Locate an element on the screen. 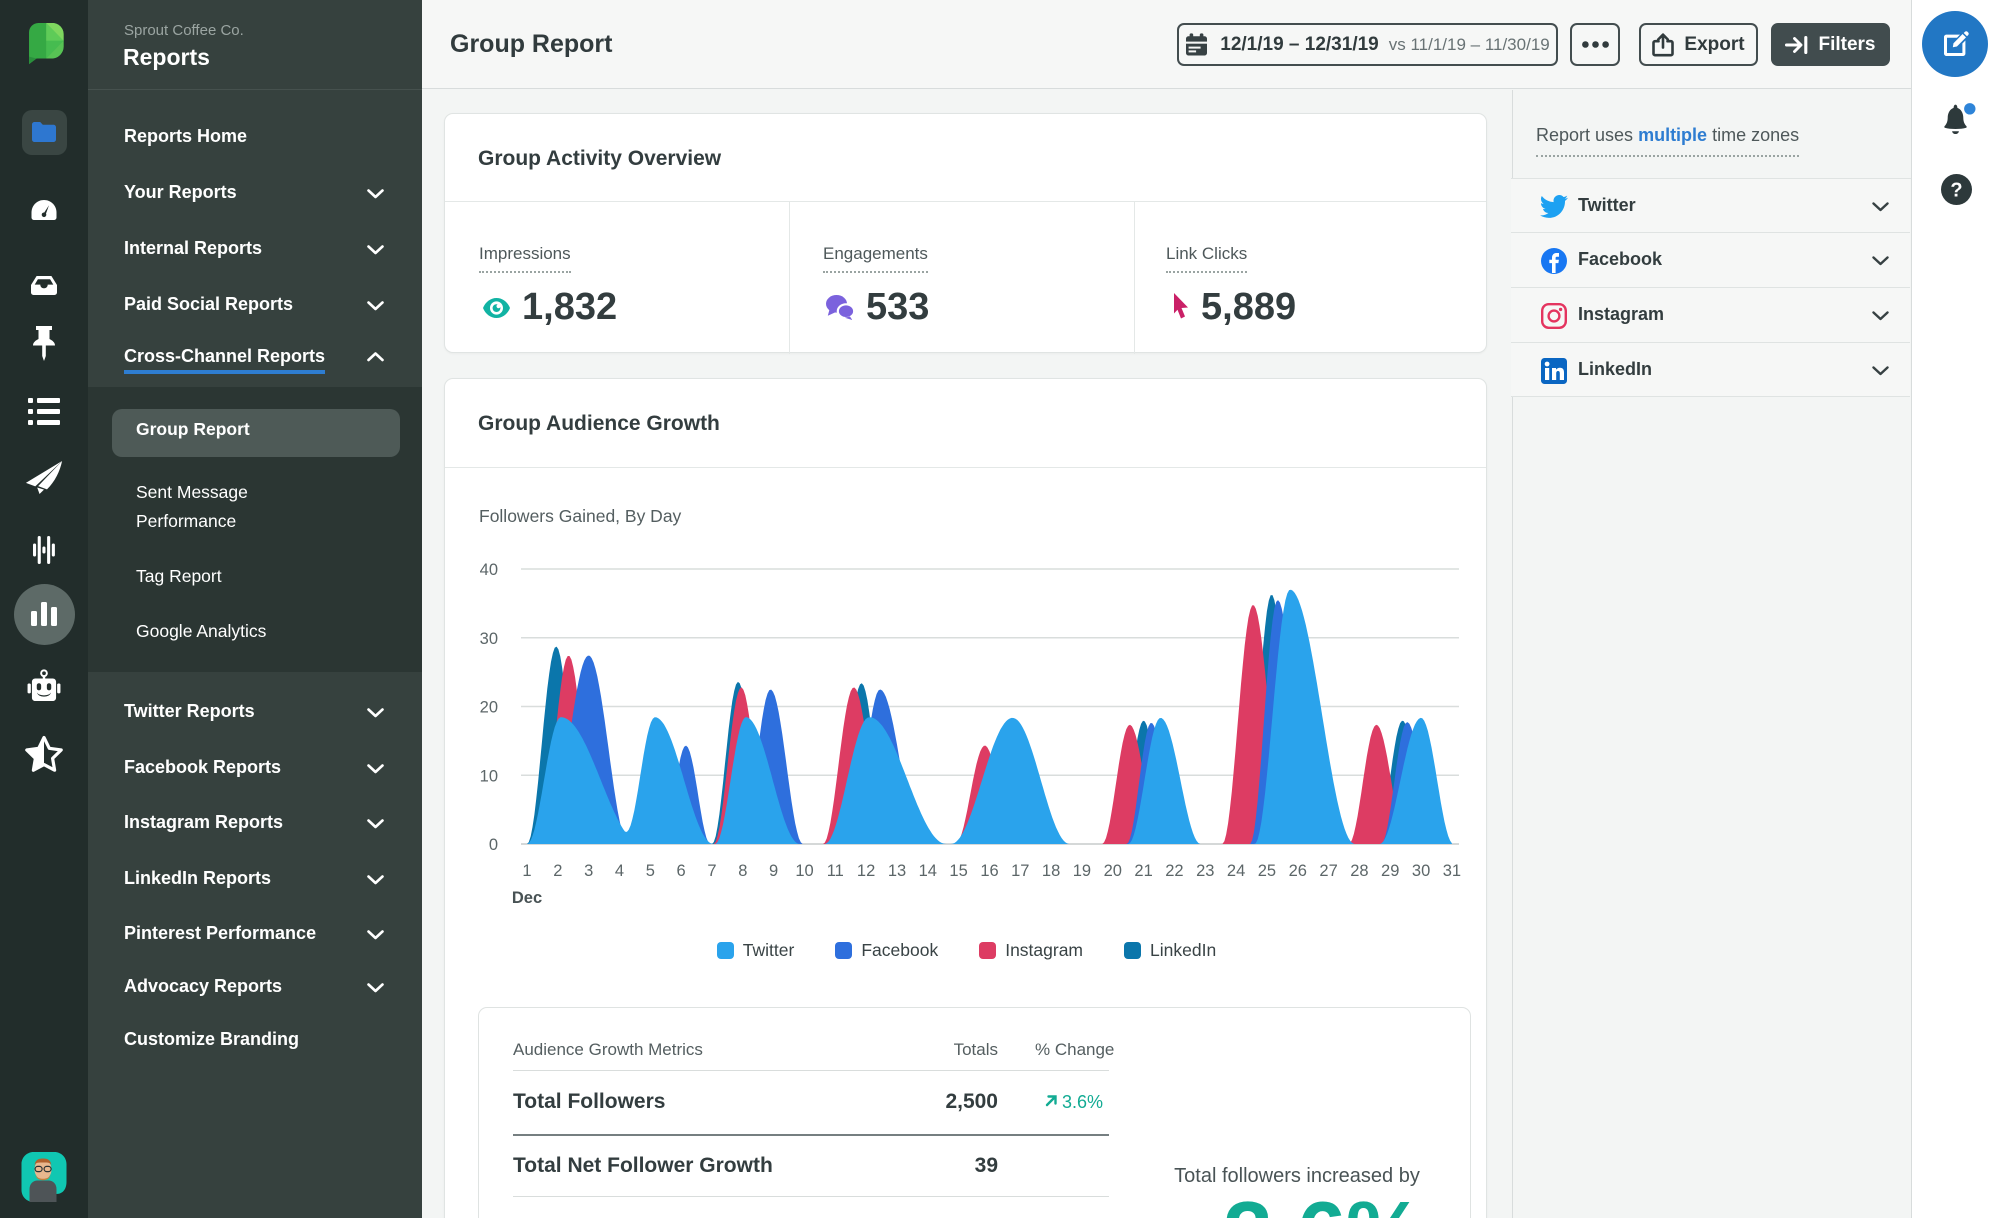 This screenshot has width=2000, height=1218. svg-text: 8 is located at coordinates (742, 871).